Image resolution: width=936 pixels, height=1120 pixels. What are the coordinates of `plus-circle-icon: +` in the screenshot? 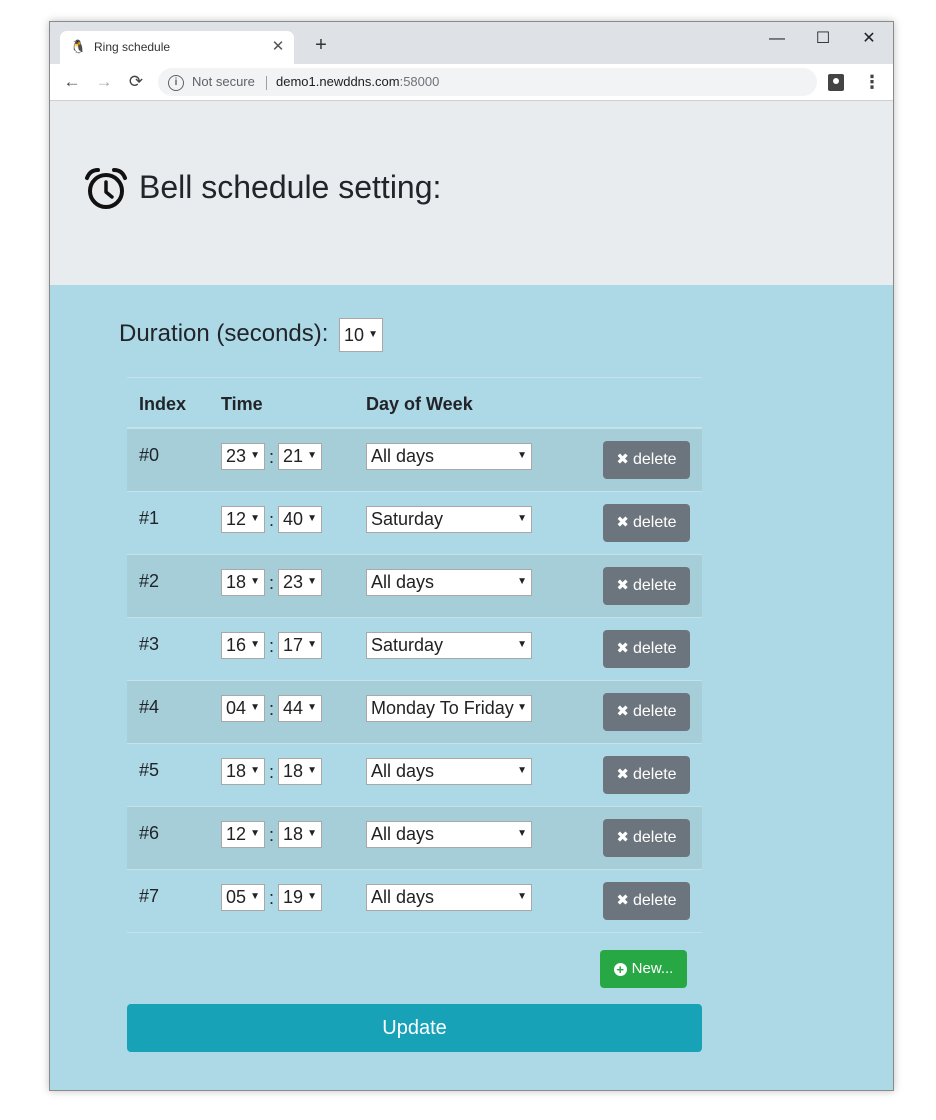 It's located at (620, 969).